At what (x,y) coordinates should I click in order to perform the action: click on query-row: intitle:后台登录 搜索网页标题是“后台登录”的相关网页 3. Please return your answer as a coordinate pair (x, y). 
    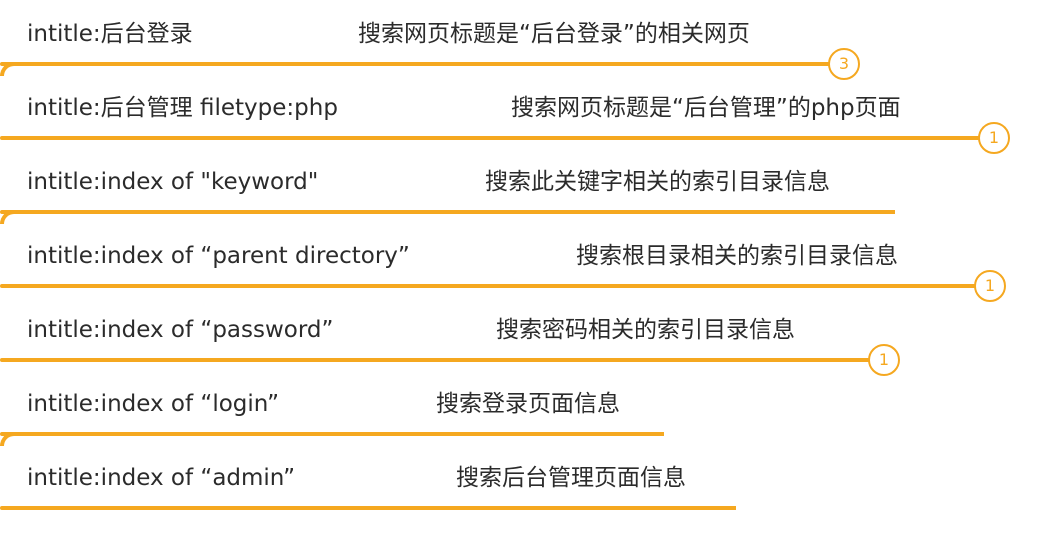
    Looking at the image, I should click on (527, 57).